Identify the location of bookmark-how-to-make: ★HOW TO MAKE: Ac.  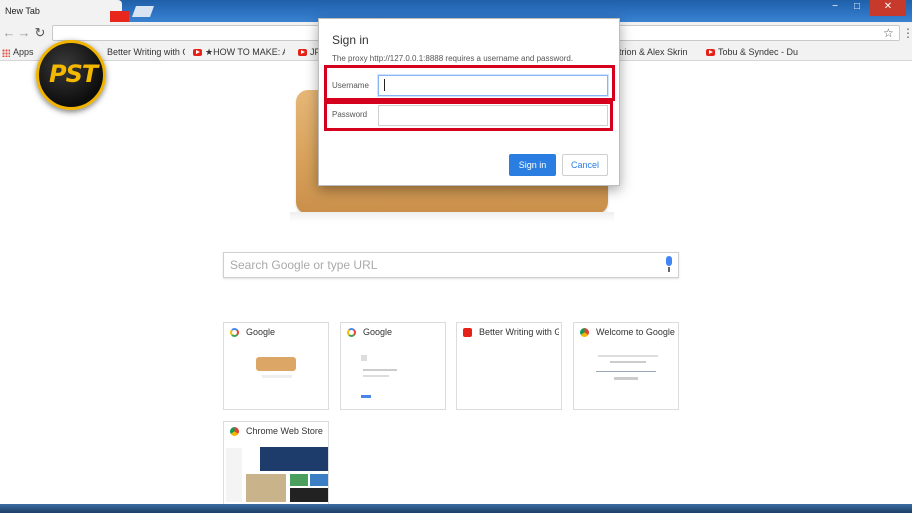
(239, 52).